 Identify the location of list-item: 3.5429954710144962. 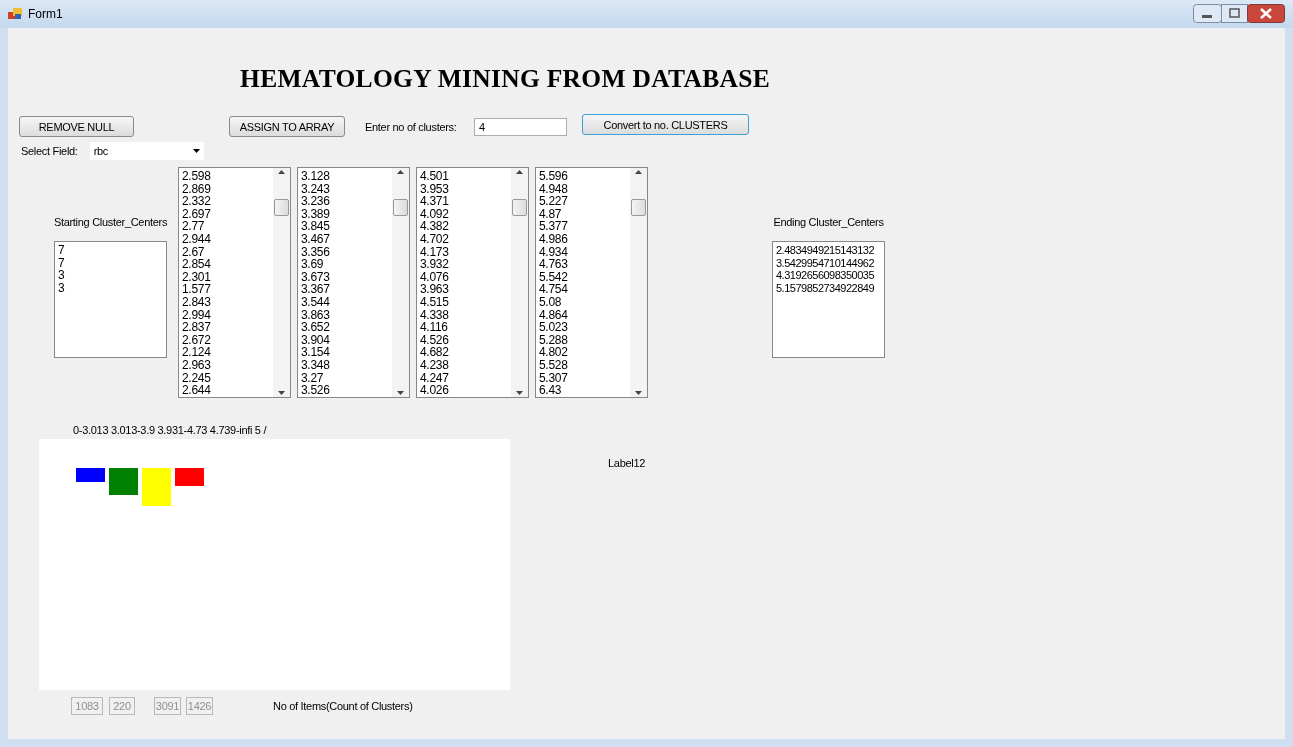
(828, 263).